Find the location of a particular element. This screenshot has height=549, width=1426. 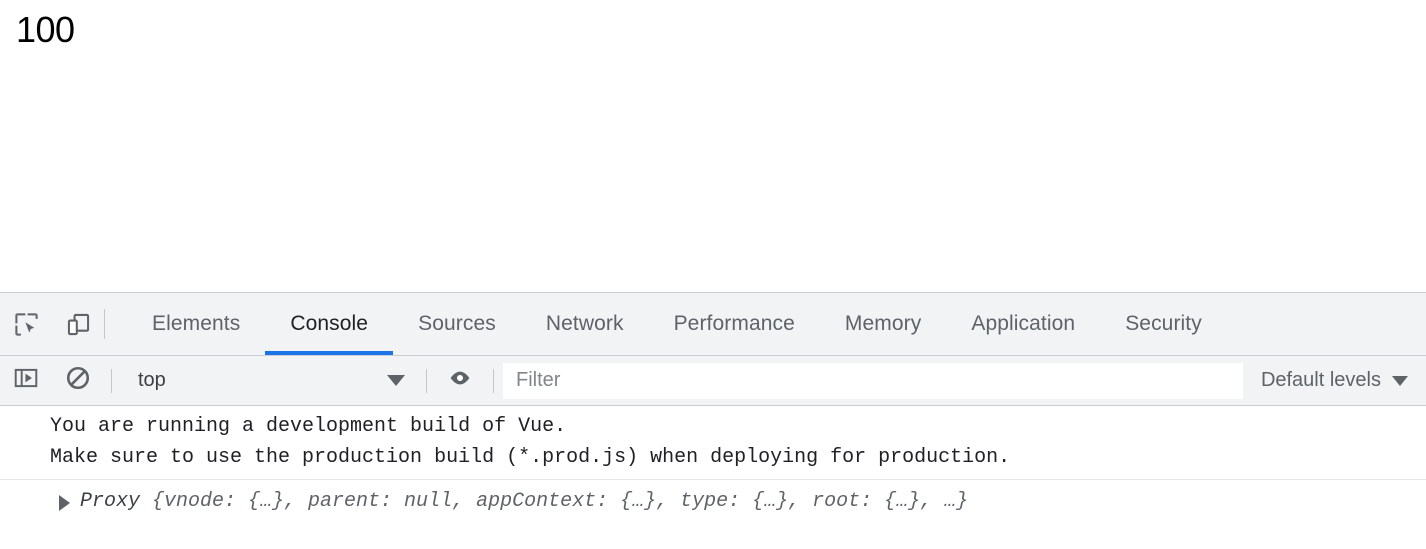

tab-label: Console is located at coordinates (329, 323).